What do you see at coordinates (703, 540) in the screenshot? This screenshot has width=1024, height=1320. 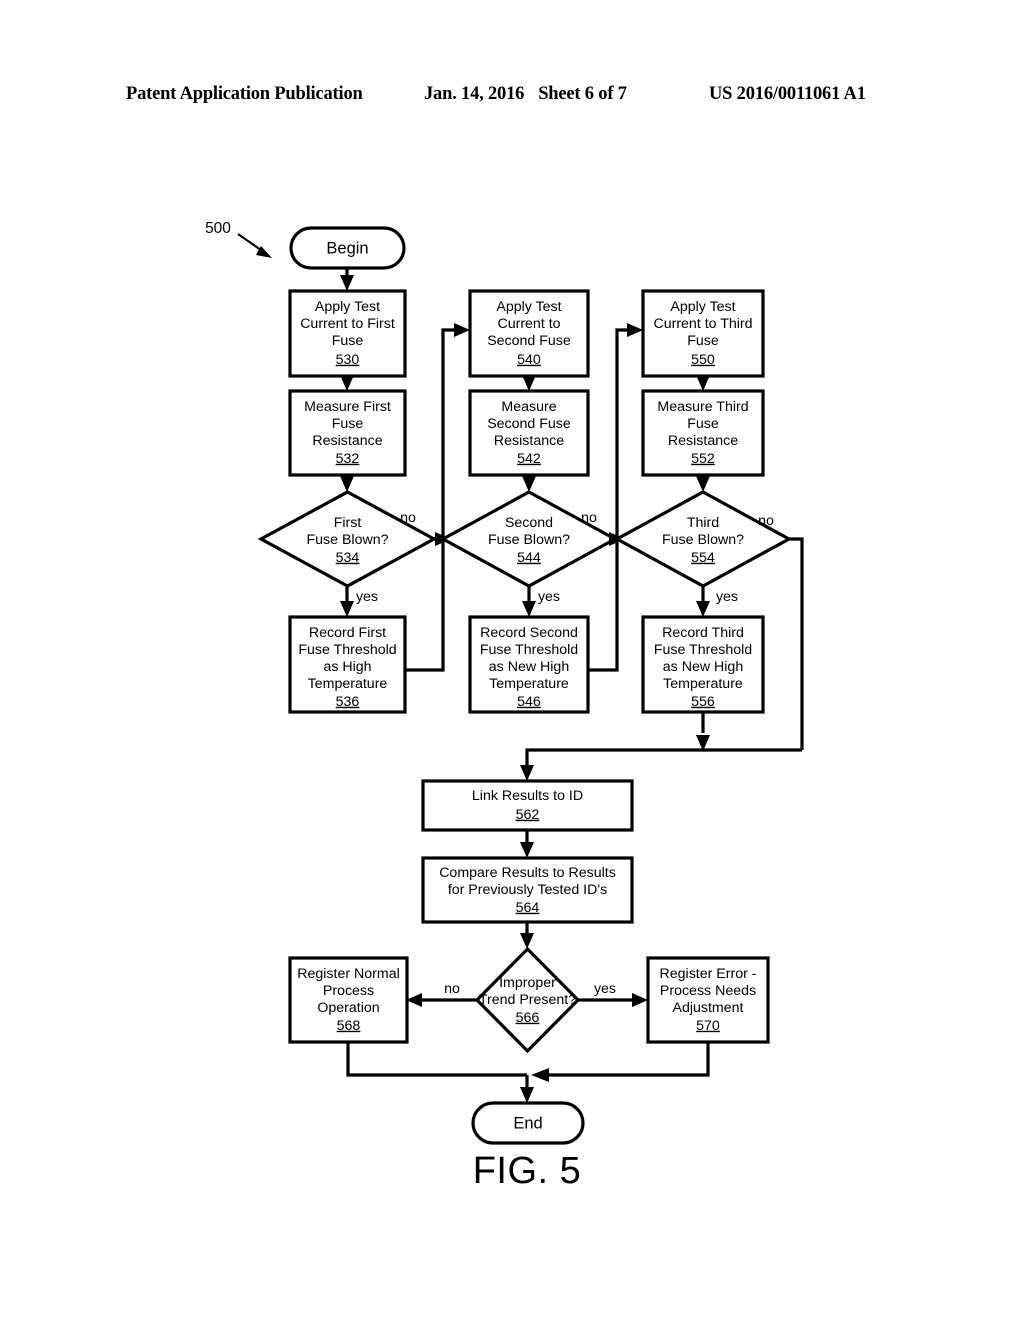 I see `node-554-line-1: Fuse Blown?` at bounding box center [703, 540].